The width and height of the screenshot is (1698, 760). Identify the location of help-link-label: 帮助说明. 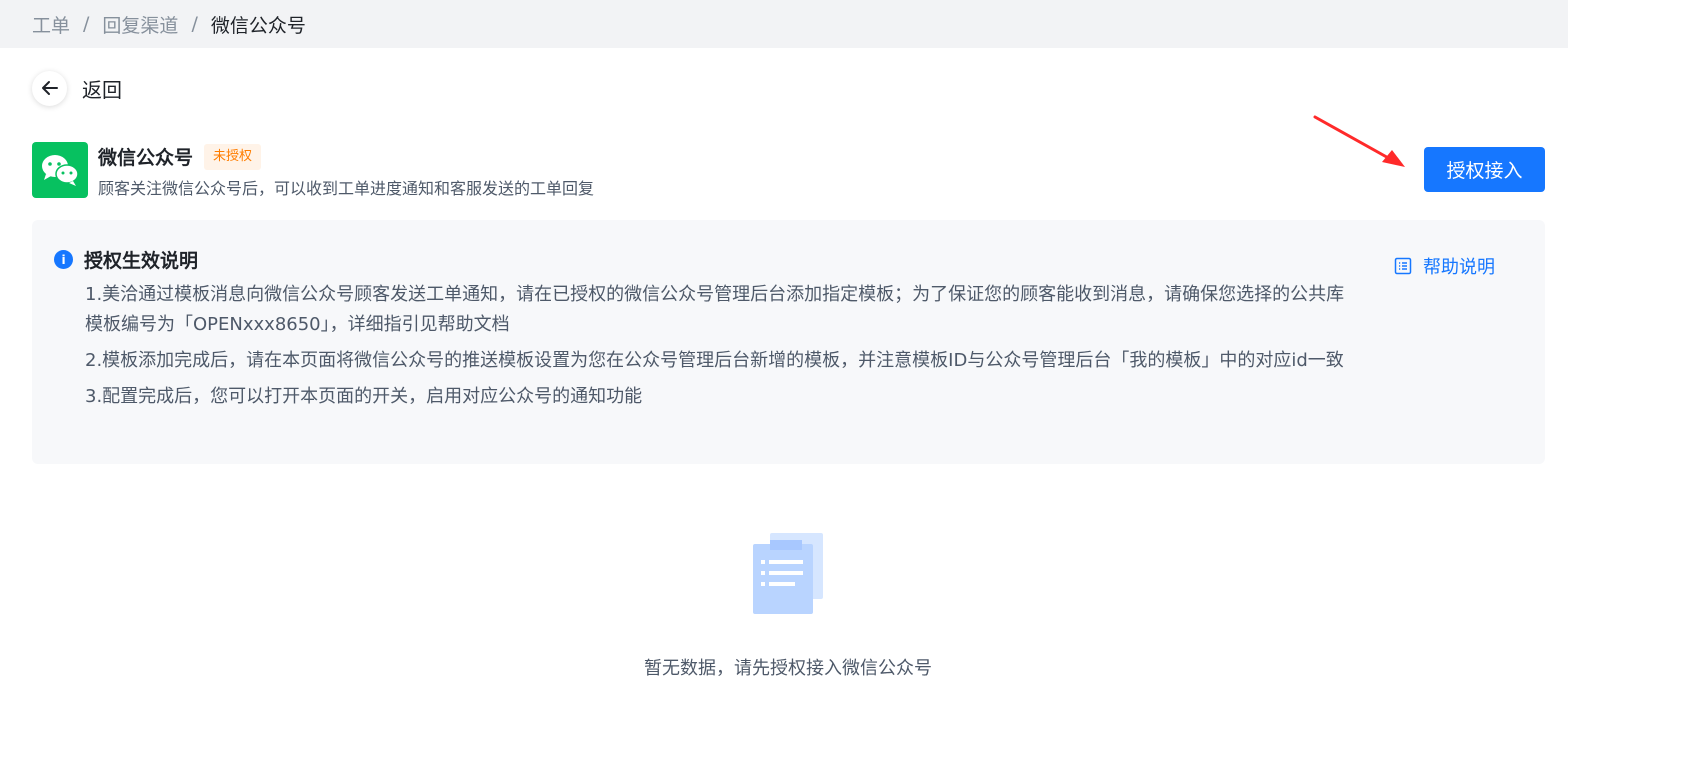
(1459, 267).